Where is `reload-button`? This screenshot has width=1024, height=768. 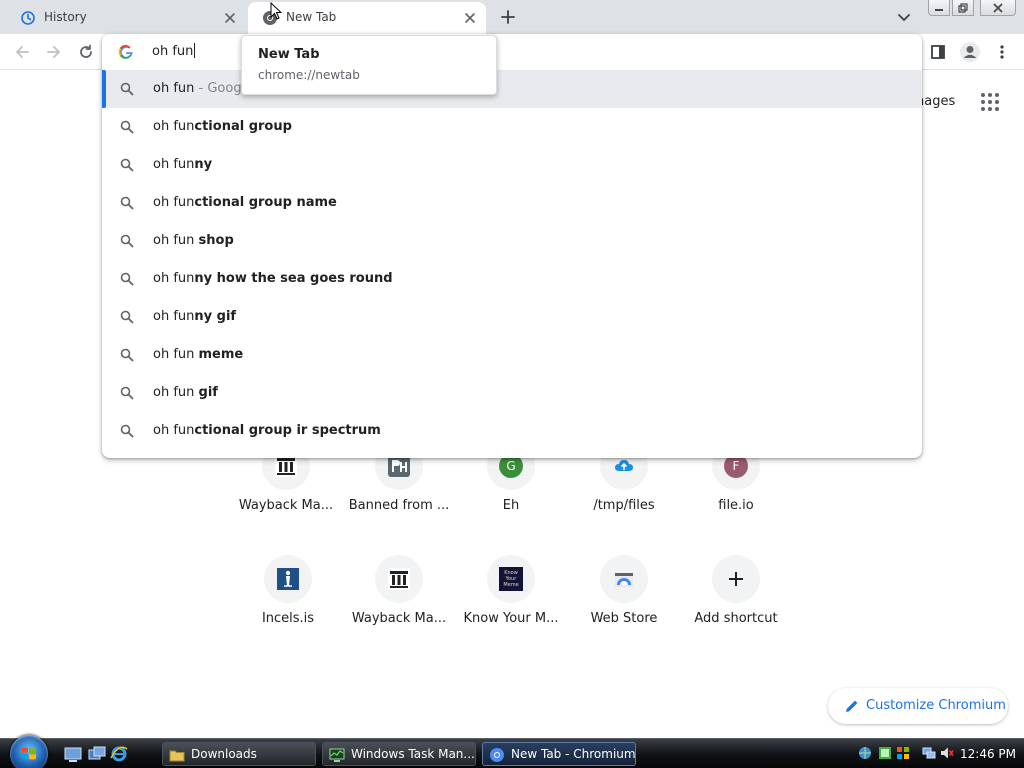 reload-button is located at coordinates (86, 52).